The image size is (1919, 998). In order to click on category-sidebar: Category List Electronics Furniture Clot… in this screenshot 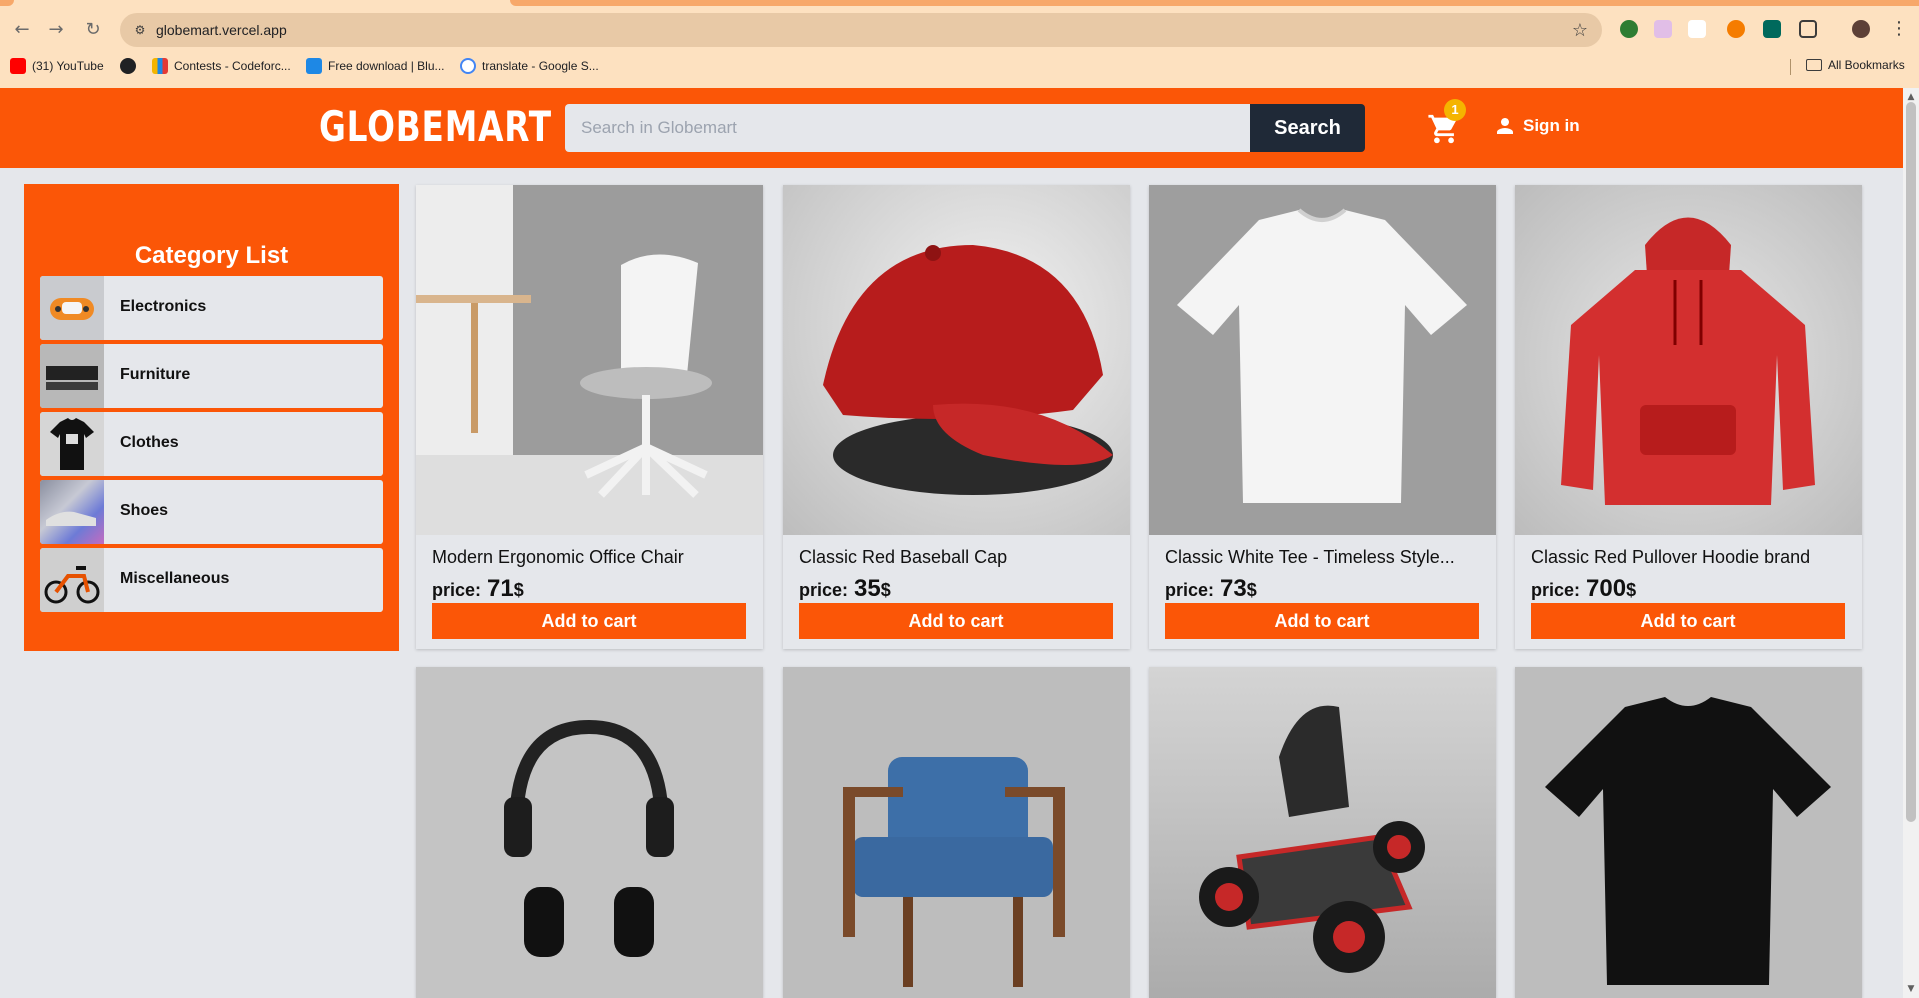, I will do `click(211, 417)`.